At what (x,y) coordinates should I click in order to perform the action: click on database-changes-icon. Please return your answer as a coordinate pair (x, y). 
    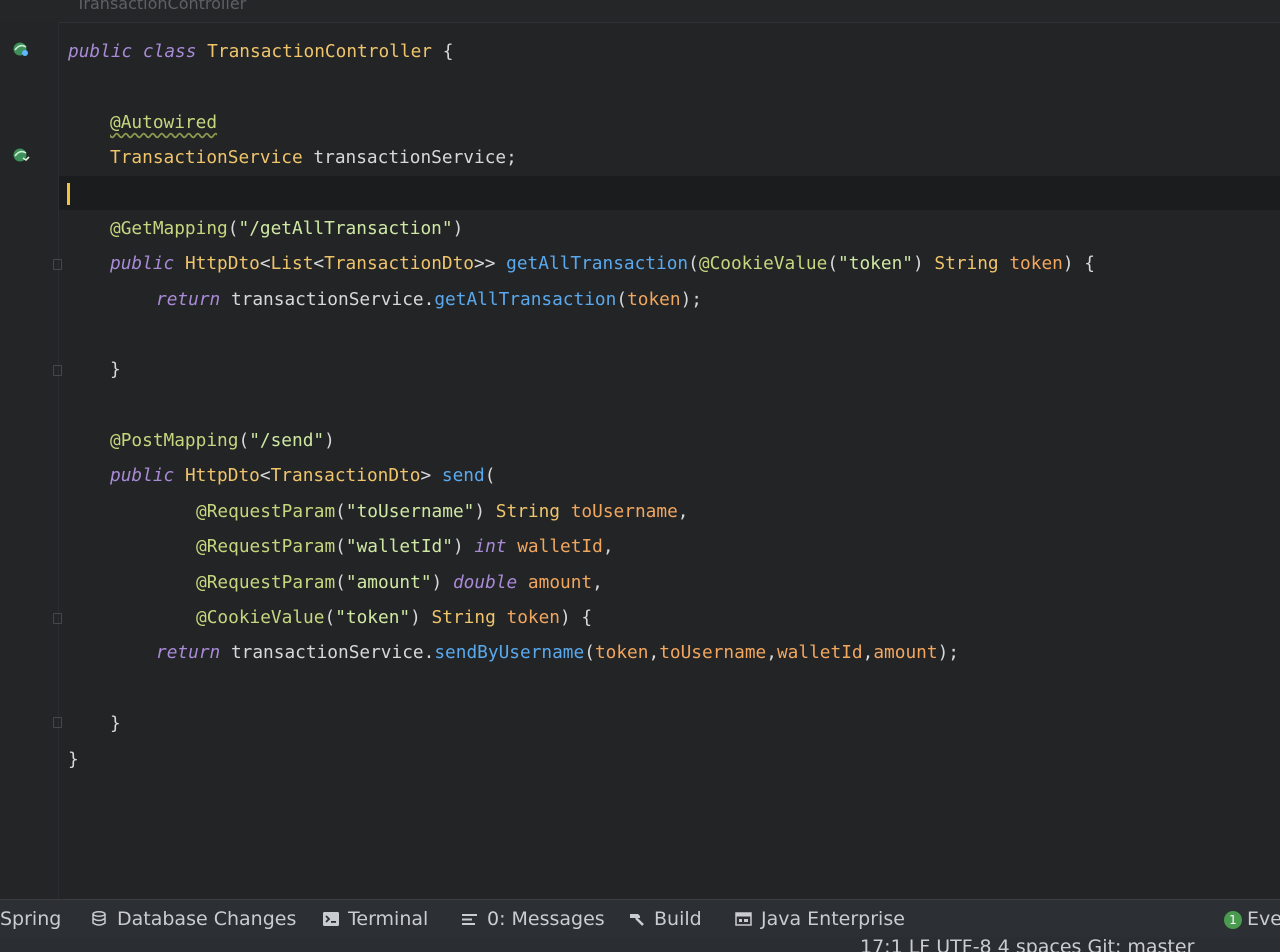
    Looking at the image, I should click on (99, 918).